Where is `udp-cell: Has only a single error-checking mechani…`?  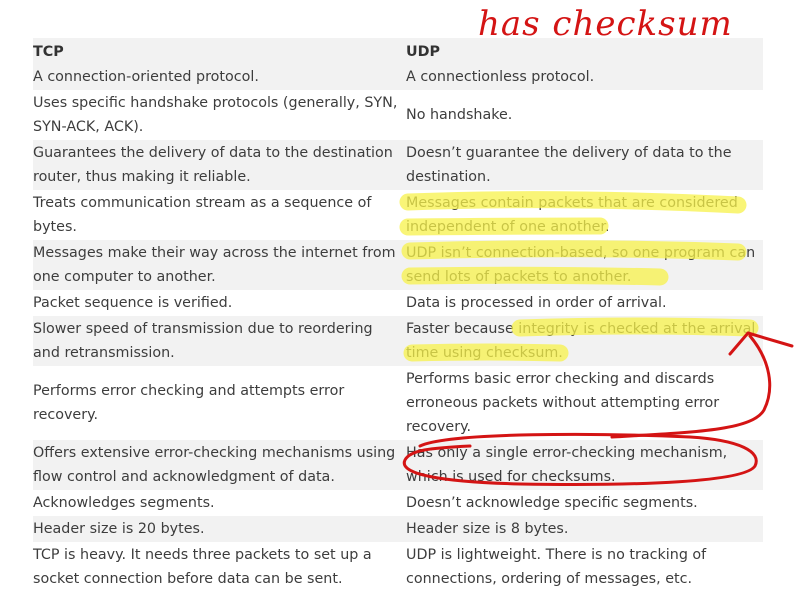
udp-cell: Has only a single error-checking mechani… is located at coordinates (567, 465).